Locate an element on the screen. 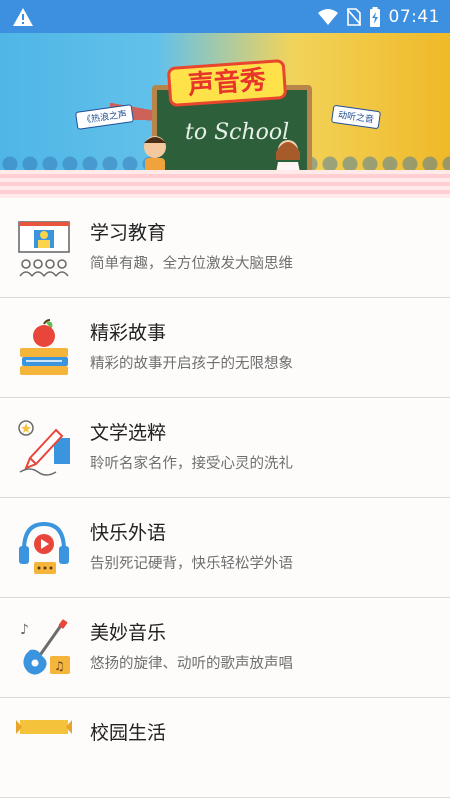 This screenshot has height=798, width=450. status-bar: 07:41 is located at coordinates (225, 16).